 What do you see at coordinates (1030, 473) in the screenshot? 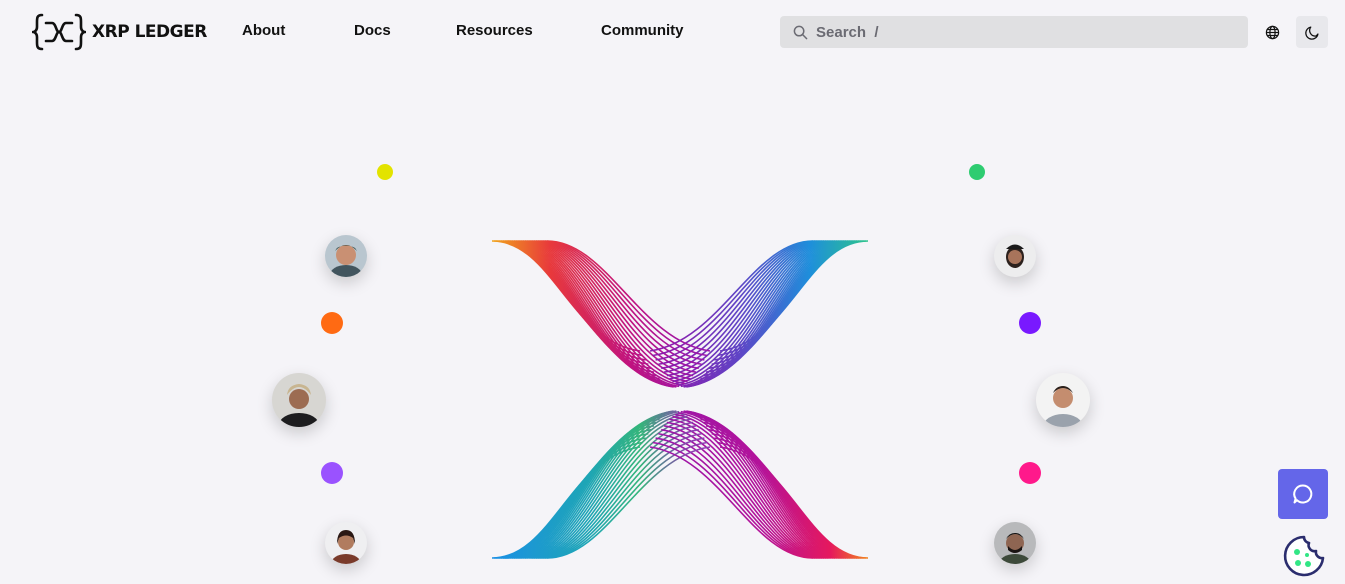
I see `pink-dot` at bounding box center [1030, 473].